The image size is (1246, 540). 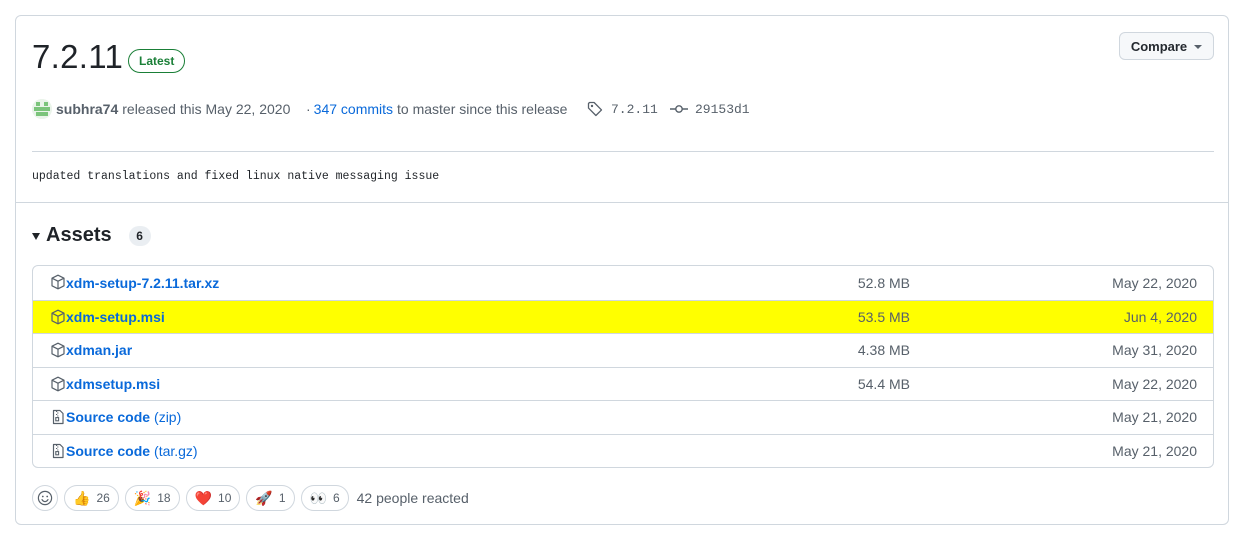 I want to click on asset-link: xdmsetup.msi, so click(x=113, y=384).